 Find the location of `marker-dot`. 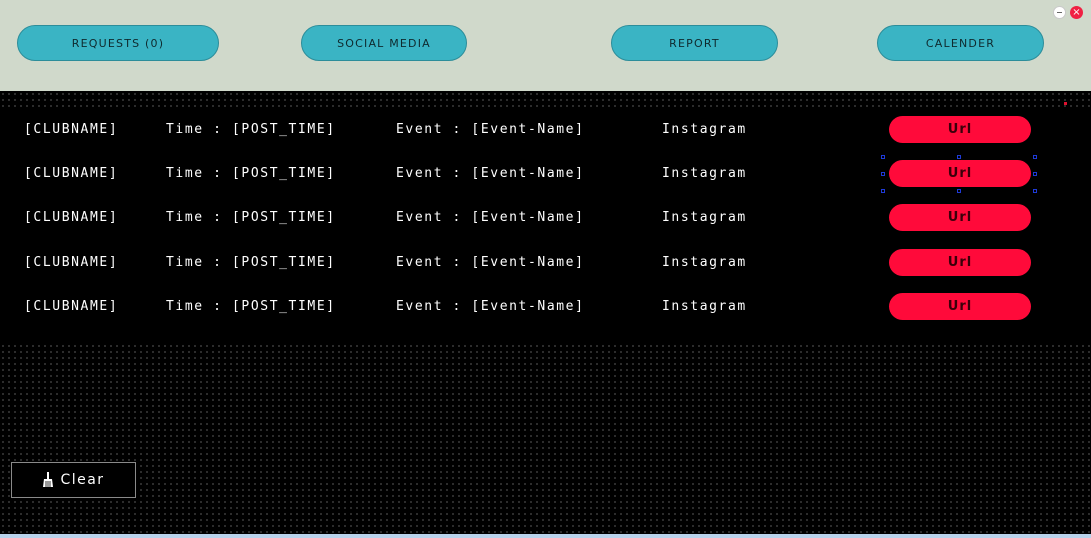

marker-dot is located at coordinates (1065, 103).